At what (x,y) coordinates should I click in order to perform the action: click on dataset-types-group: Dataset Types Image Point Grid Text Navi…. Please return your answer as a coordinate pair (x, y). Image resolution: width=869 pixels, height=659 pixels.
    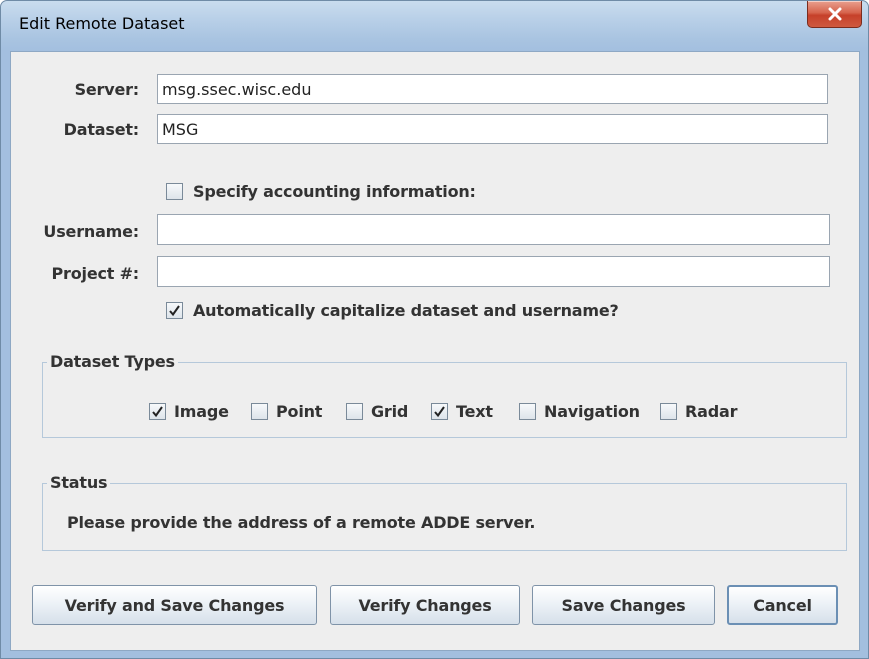
    Looking at the image, I should click on (444, 395).